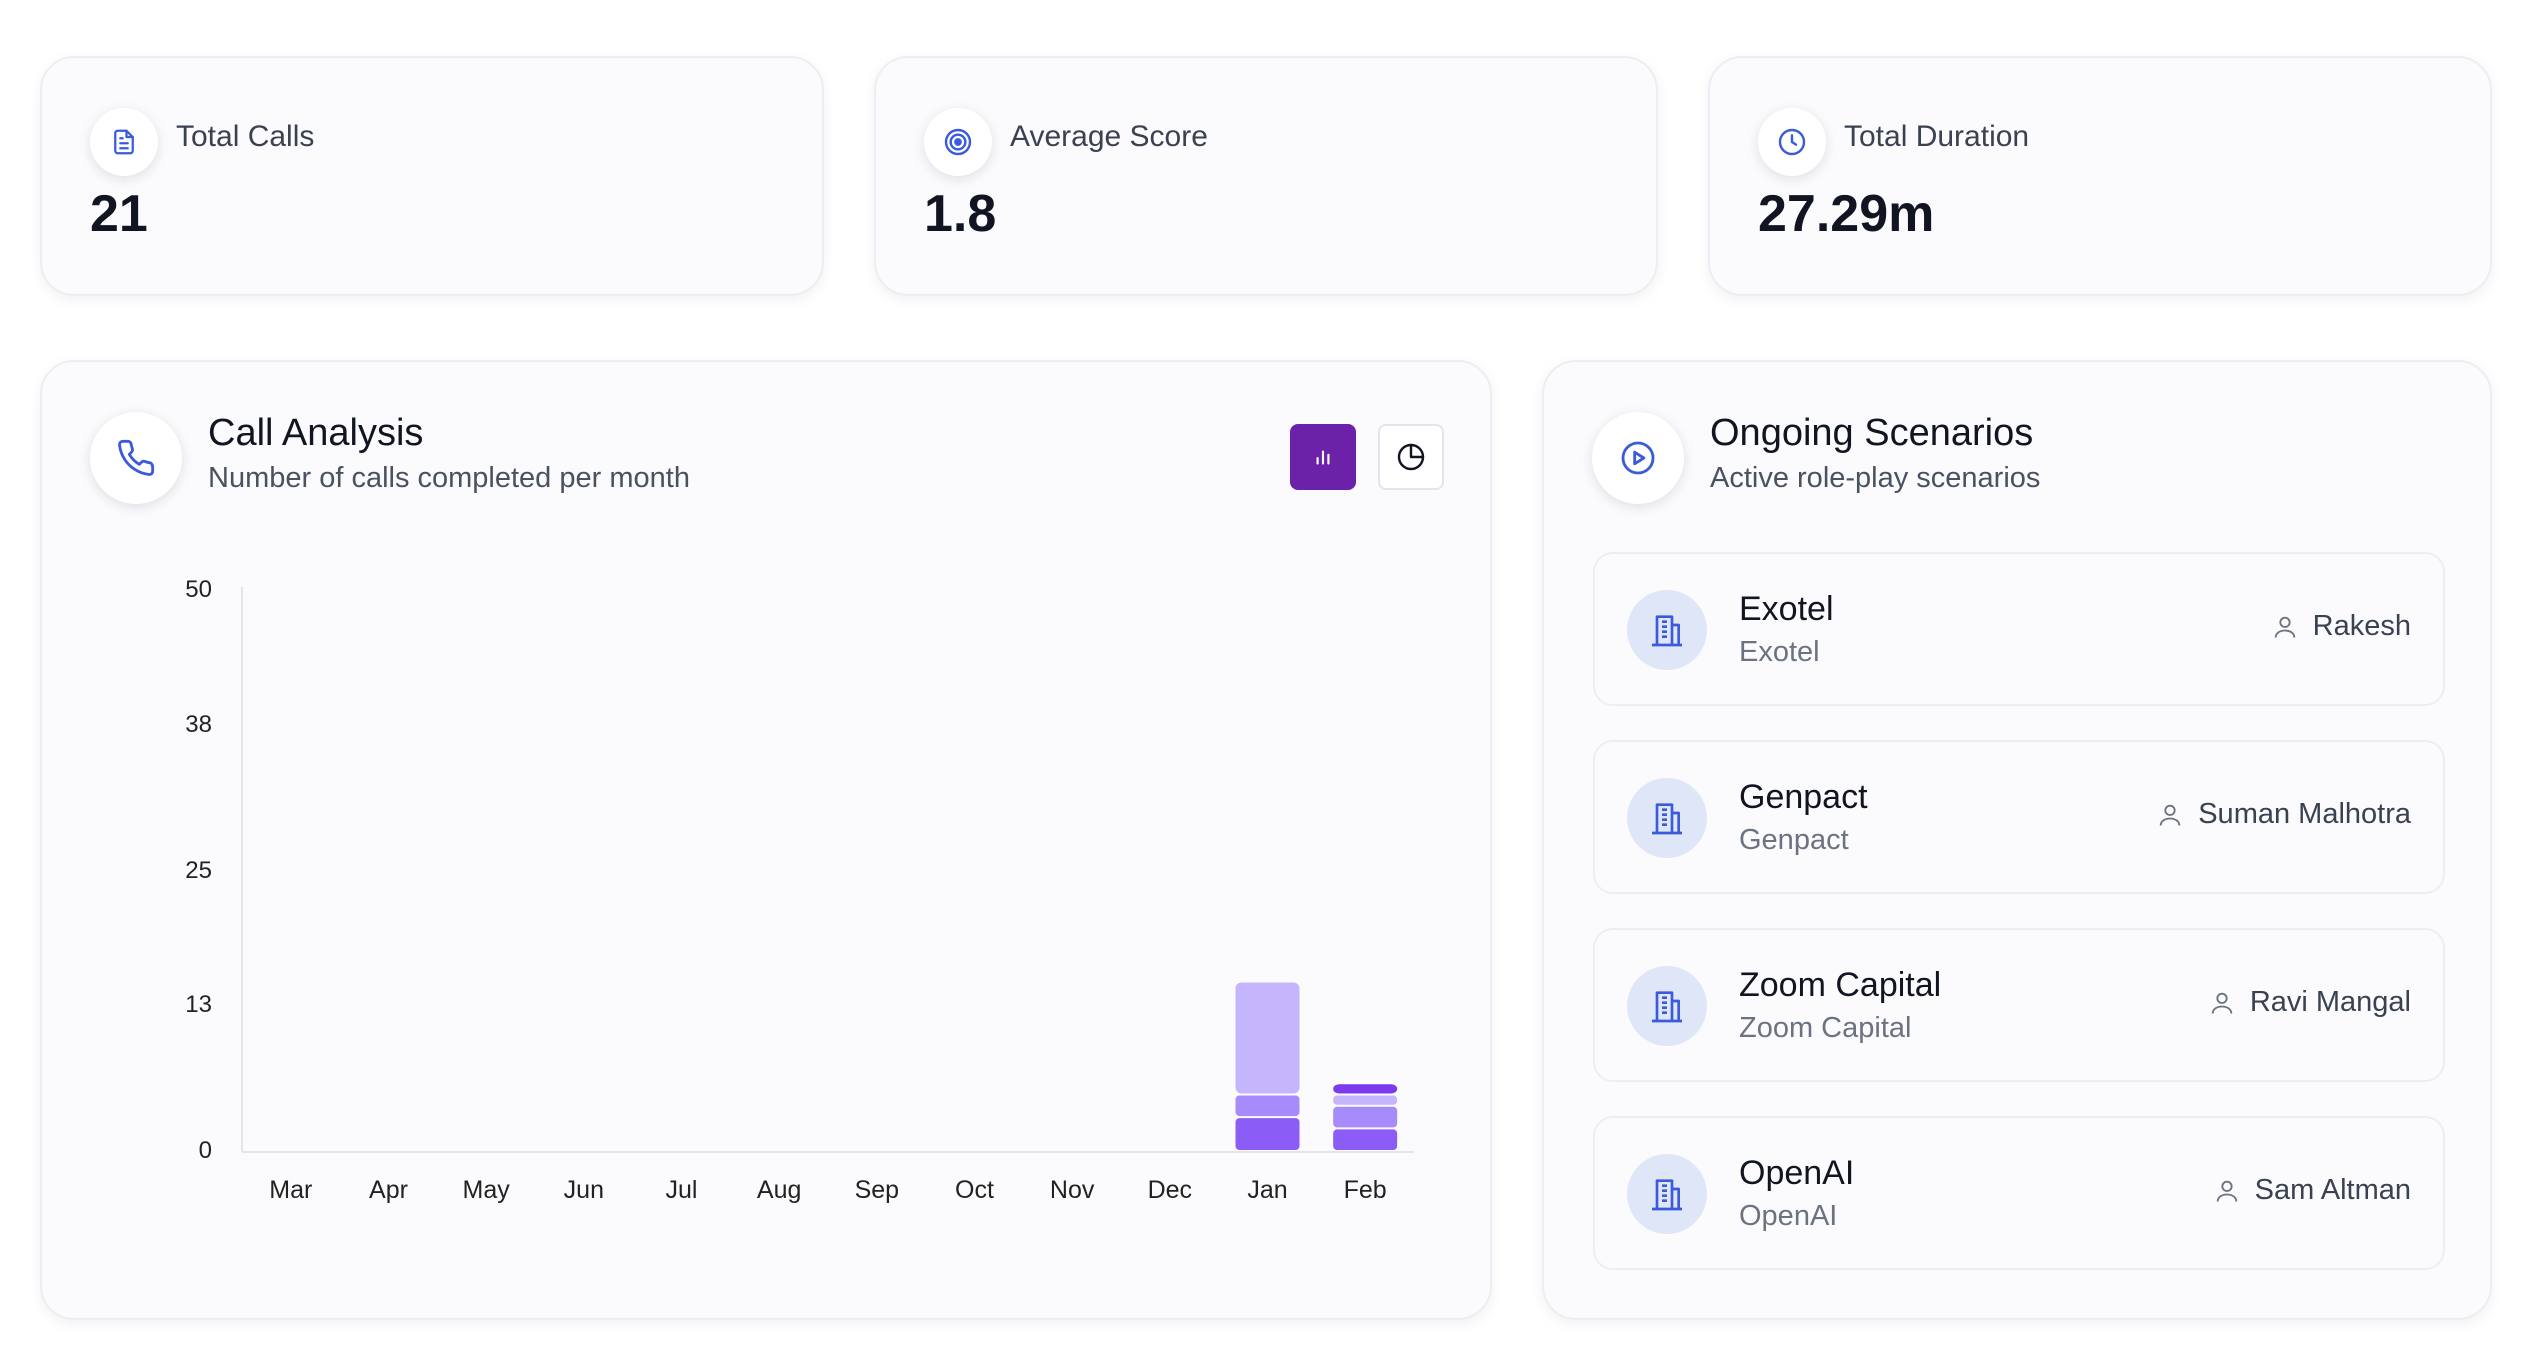 The image size is (2538, 1370). What do you see at coordinates (1072, 1190) in the screenshot?
I see `x-tick: Nov` at bounding box center [1072, 1190].